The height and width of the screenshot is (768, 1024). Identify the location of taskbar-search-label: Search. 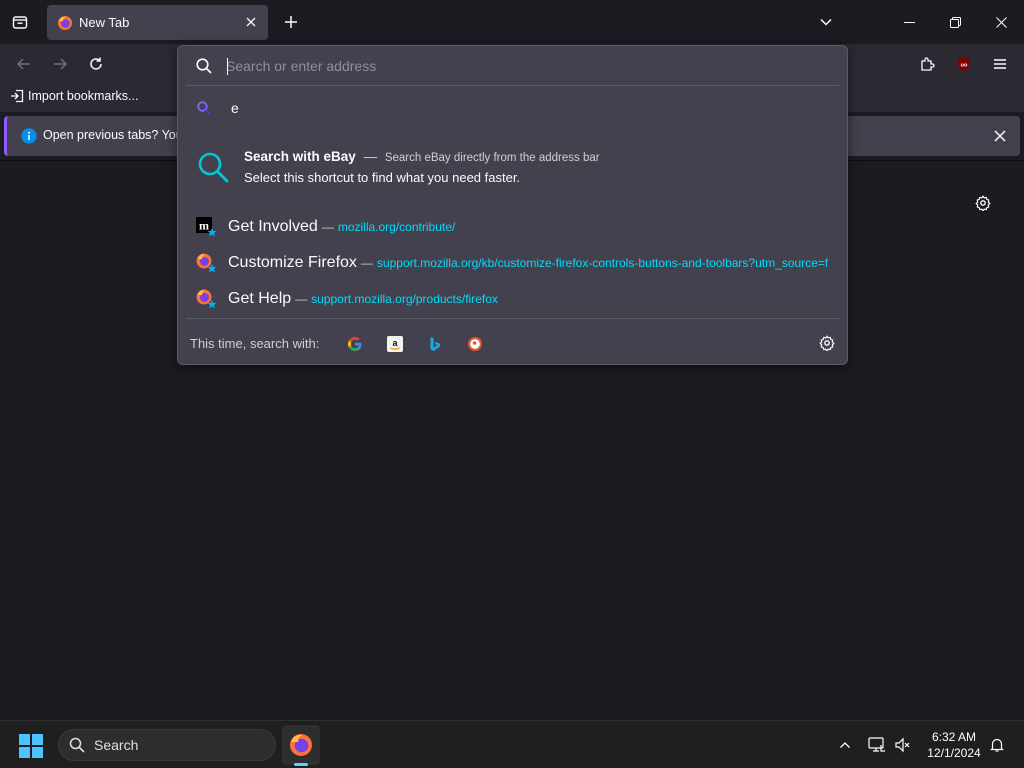
(116, 745).